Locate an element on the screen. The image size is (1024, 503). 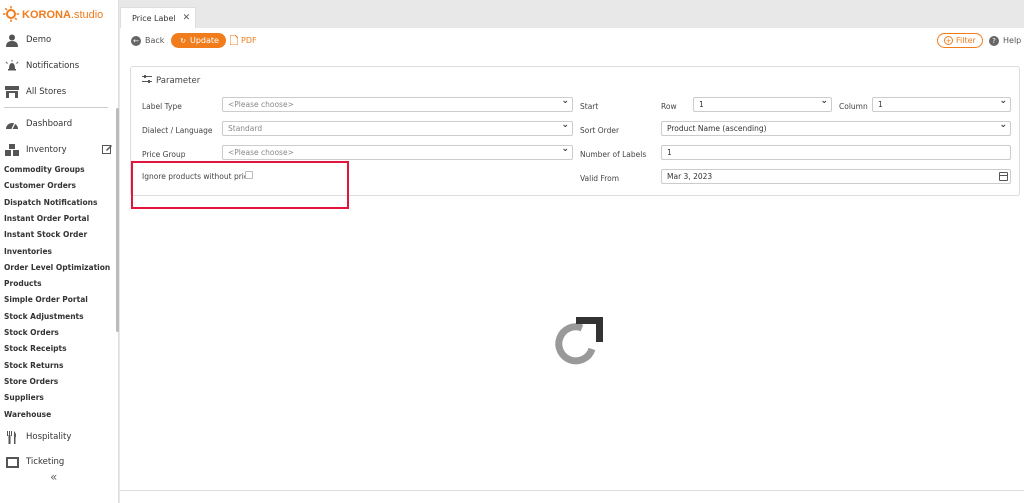
help-button: ? Help is located at coordinates (1005, 40).